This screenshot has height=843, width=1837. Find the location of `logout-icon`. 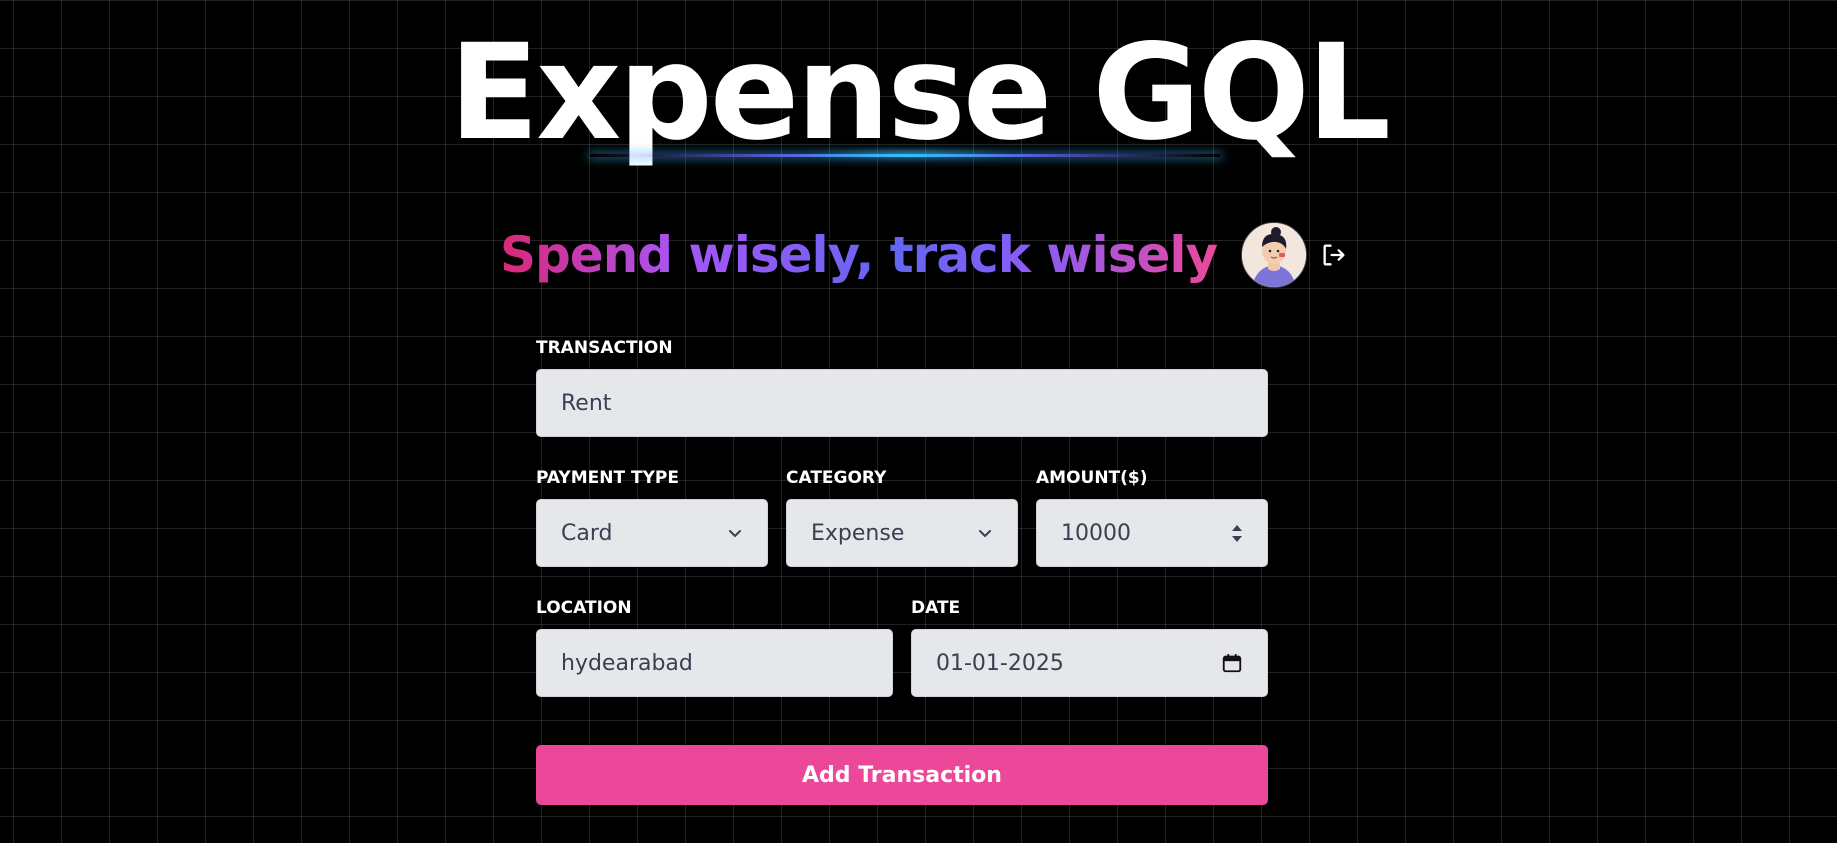

logout-icon is located at coordinates (1334, 255).